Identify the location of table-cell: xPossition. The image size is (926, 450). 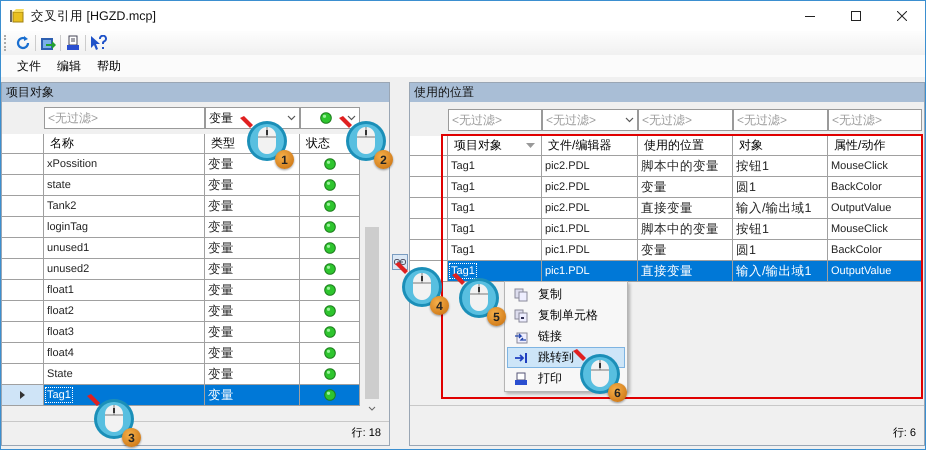
(124, 164).